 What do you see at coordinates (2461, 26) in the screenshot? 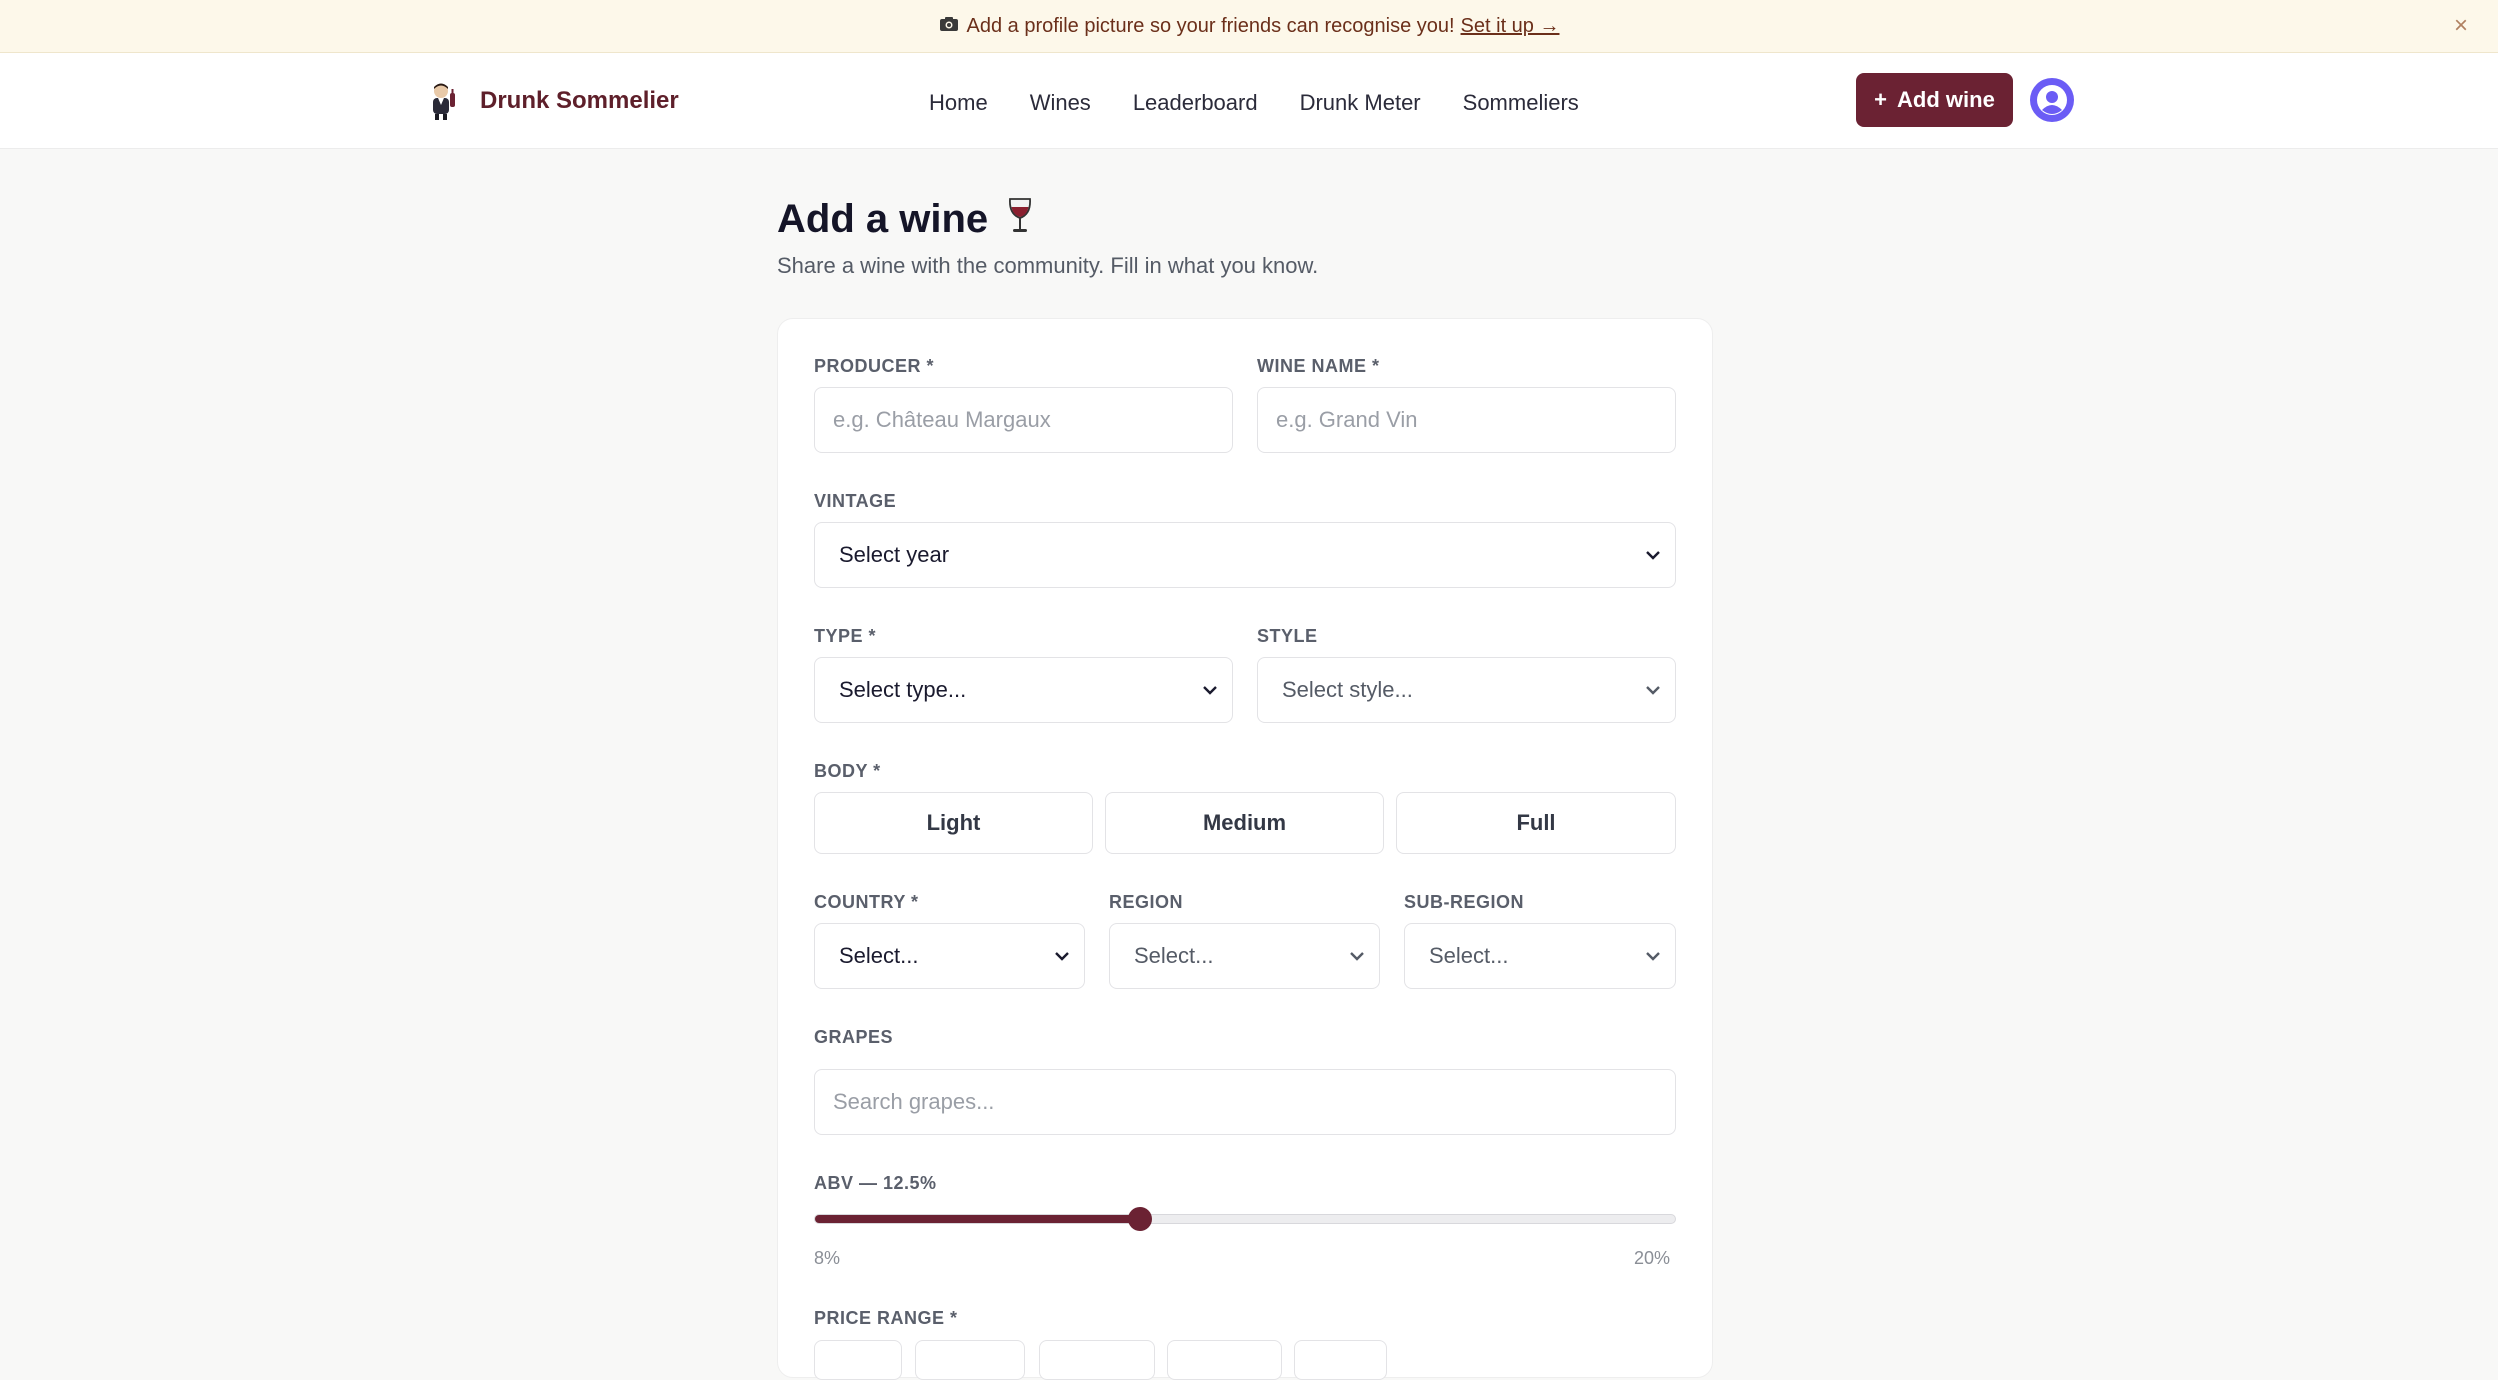
I see `banner-close-icon: ×` at bounding box center [2461, 26].